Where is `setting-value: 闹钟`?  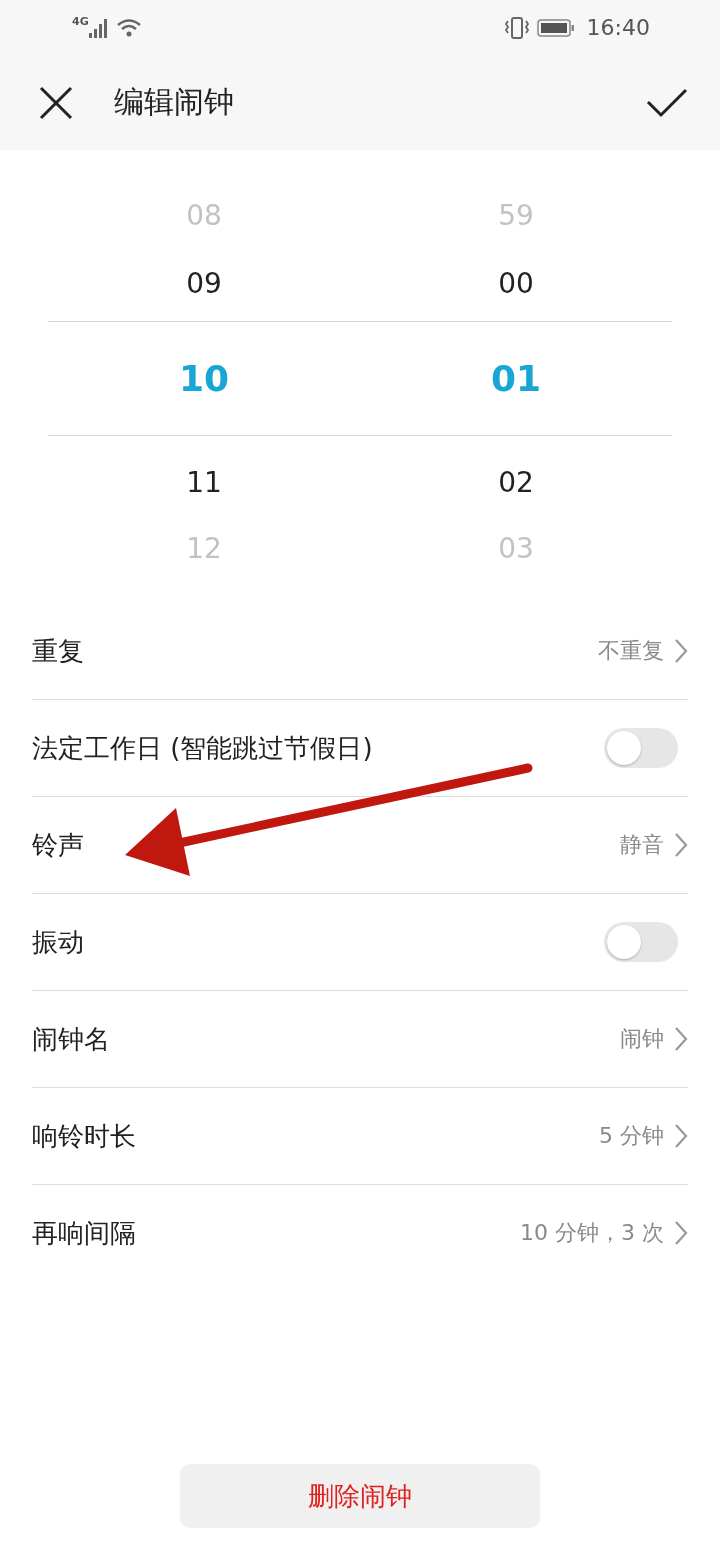
setting-value: 闹钟 is located at coordinates (642, 1039).